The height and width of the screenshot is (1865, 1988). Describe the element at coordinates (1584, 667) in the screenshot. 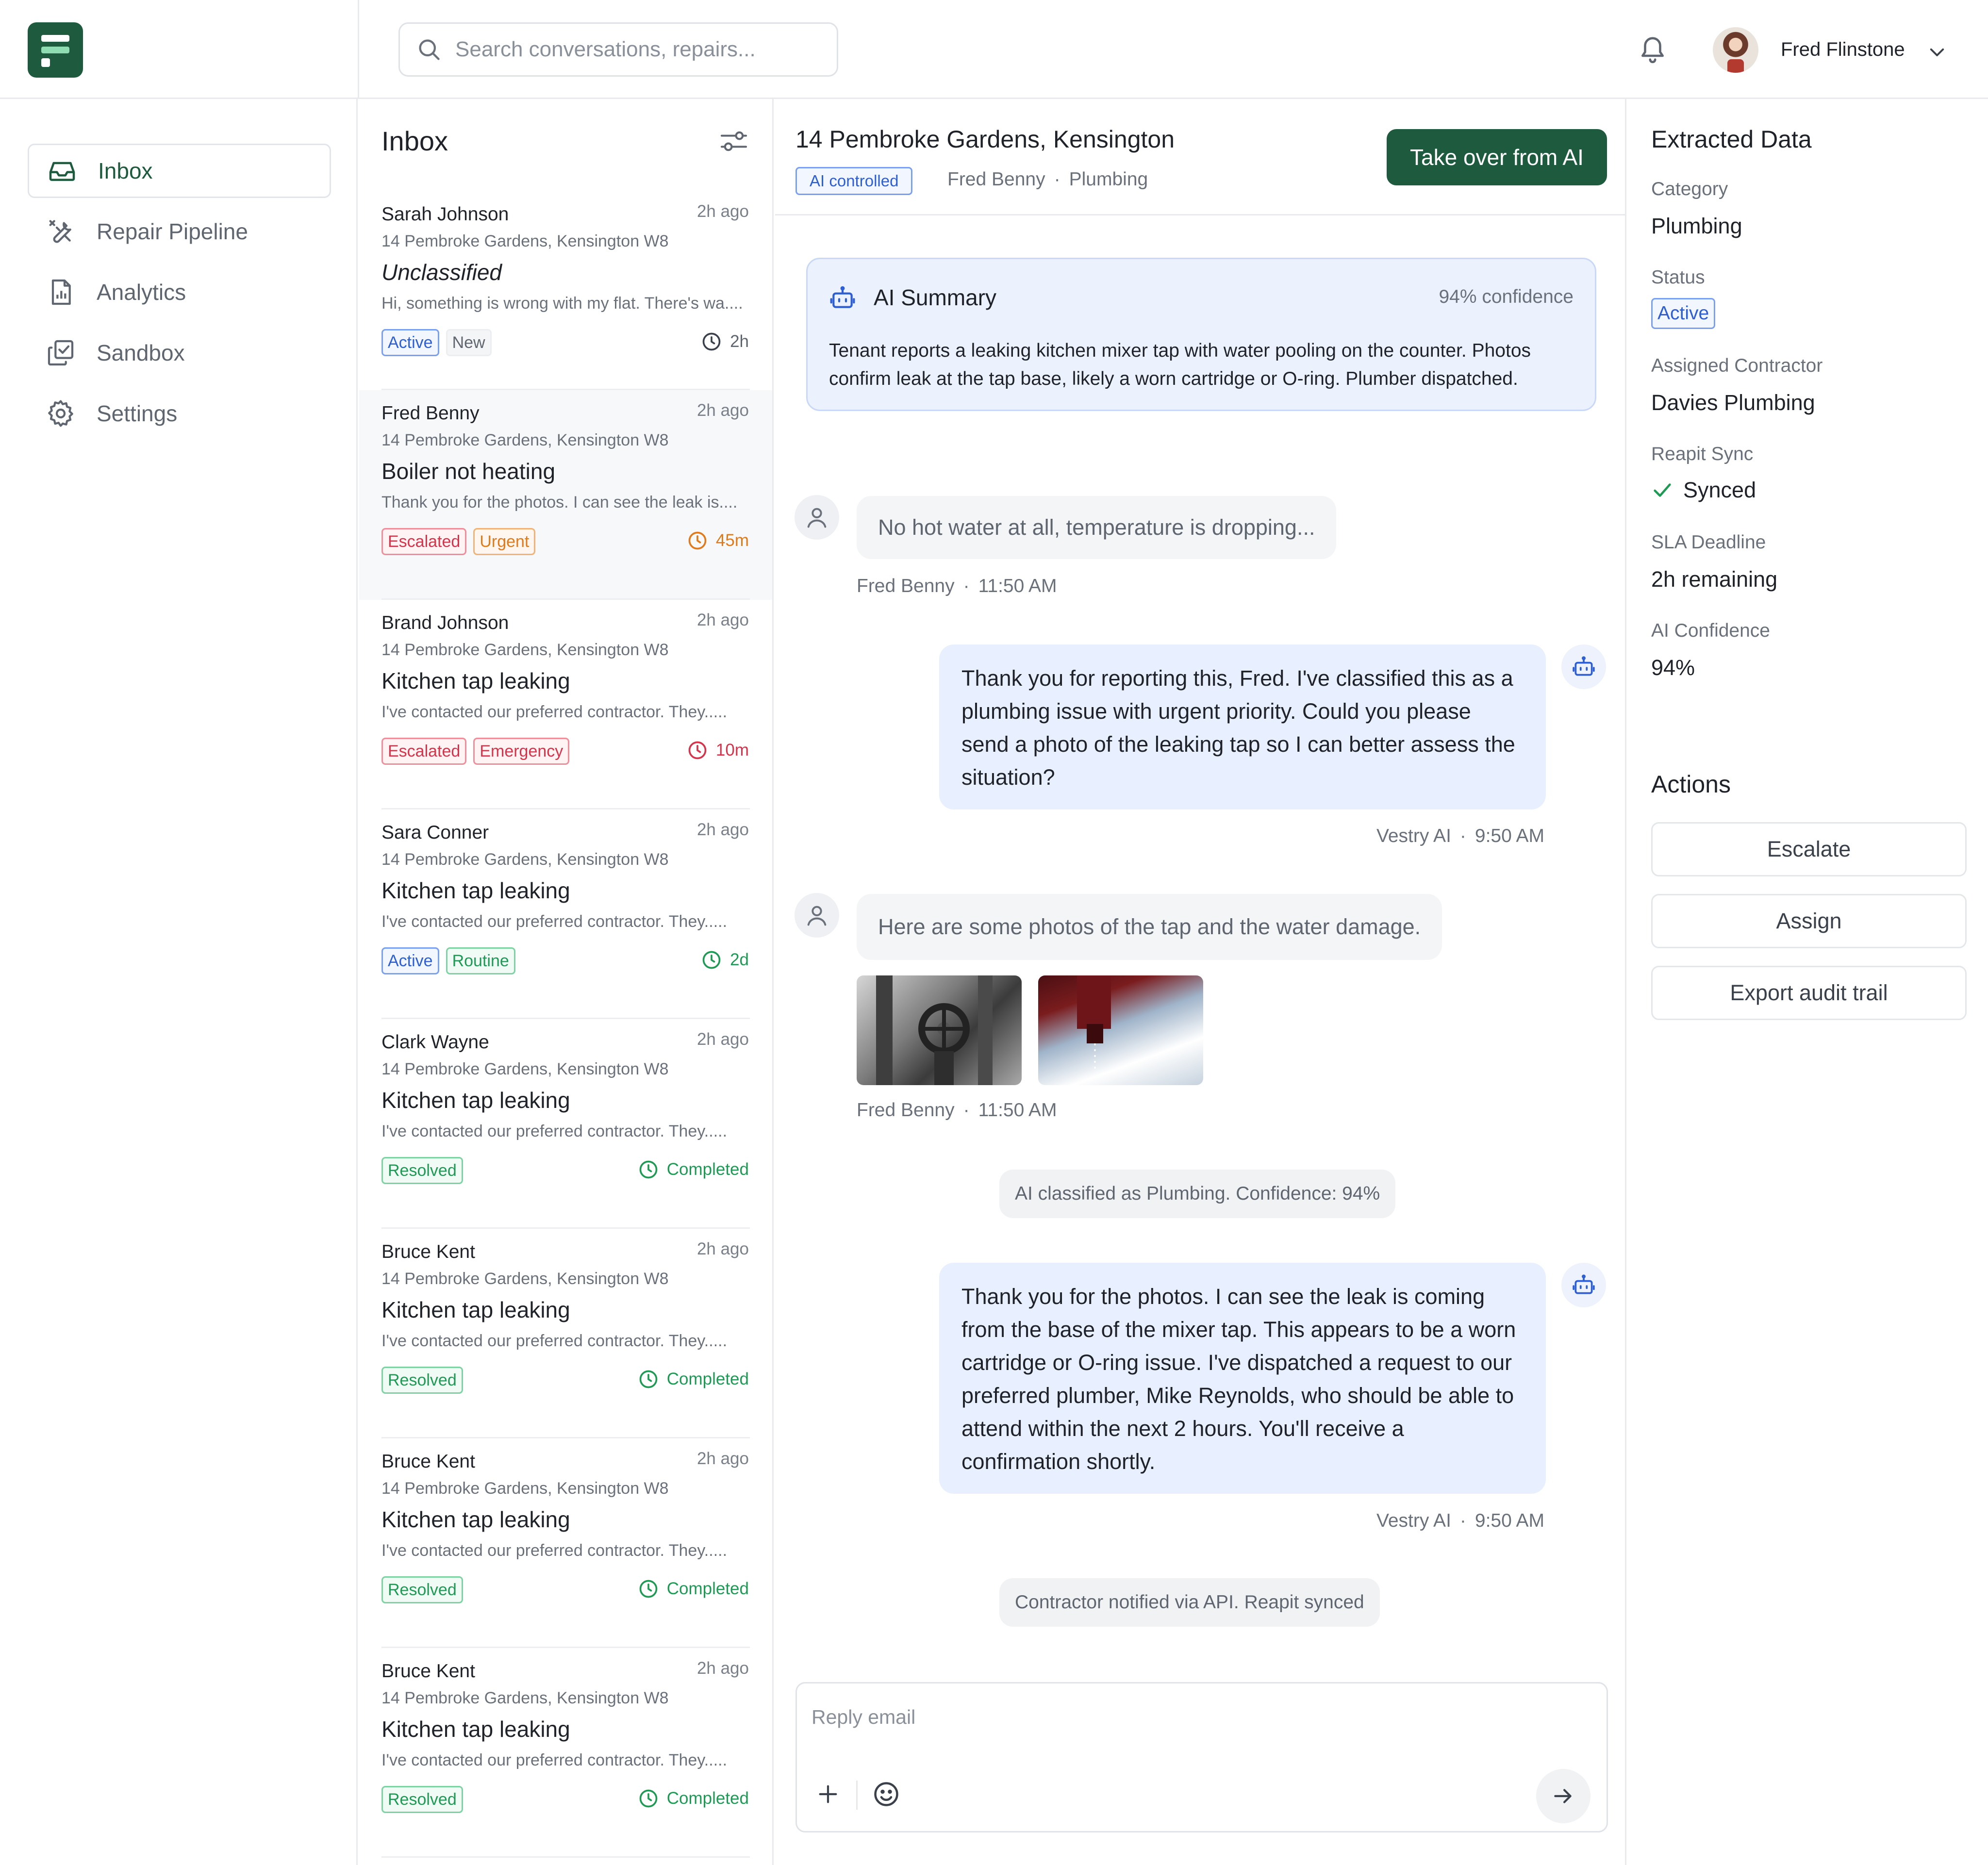

I see `robot-icon` at that location.